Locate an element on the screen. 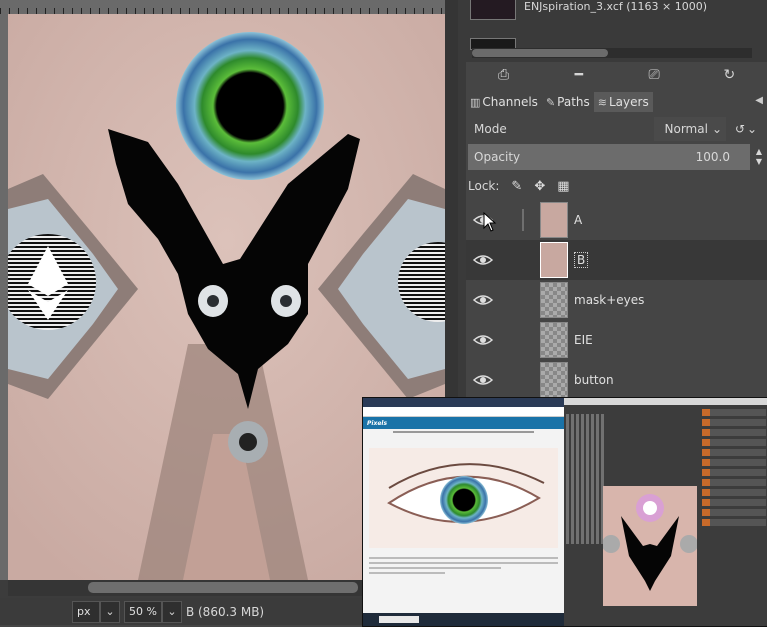  lock-label: Lock: is located at coordinates (484, 186).